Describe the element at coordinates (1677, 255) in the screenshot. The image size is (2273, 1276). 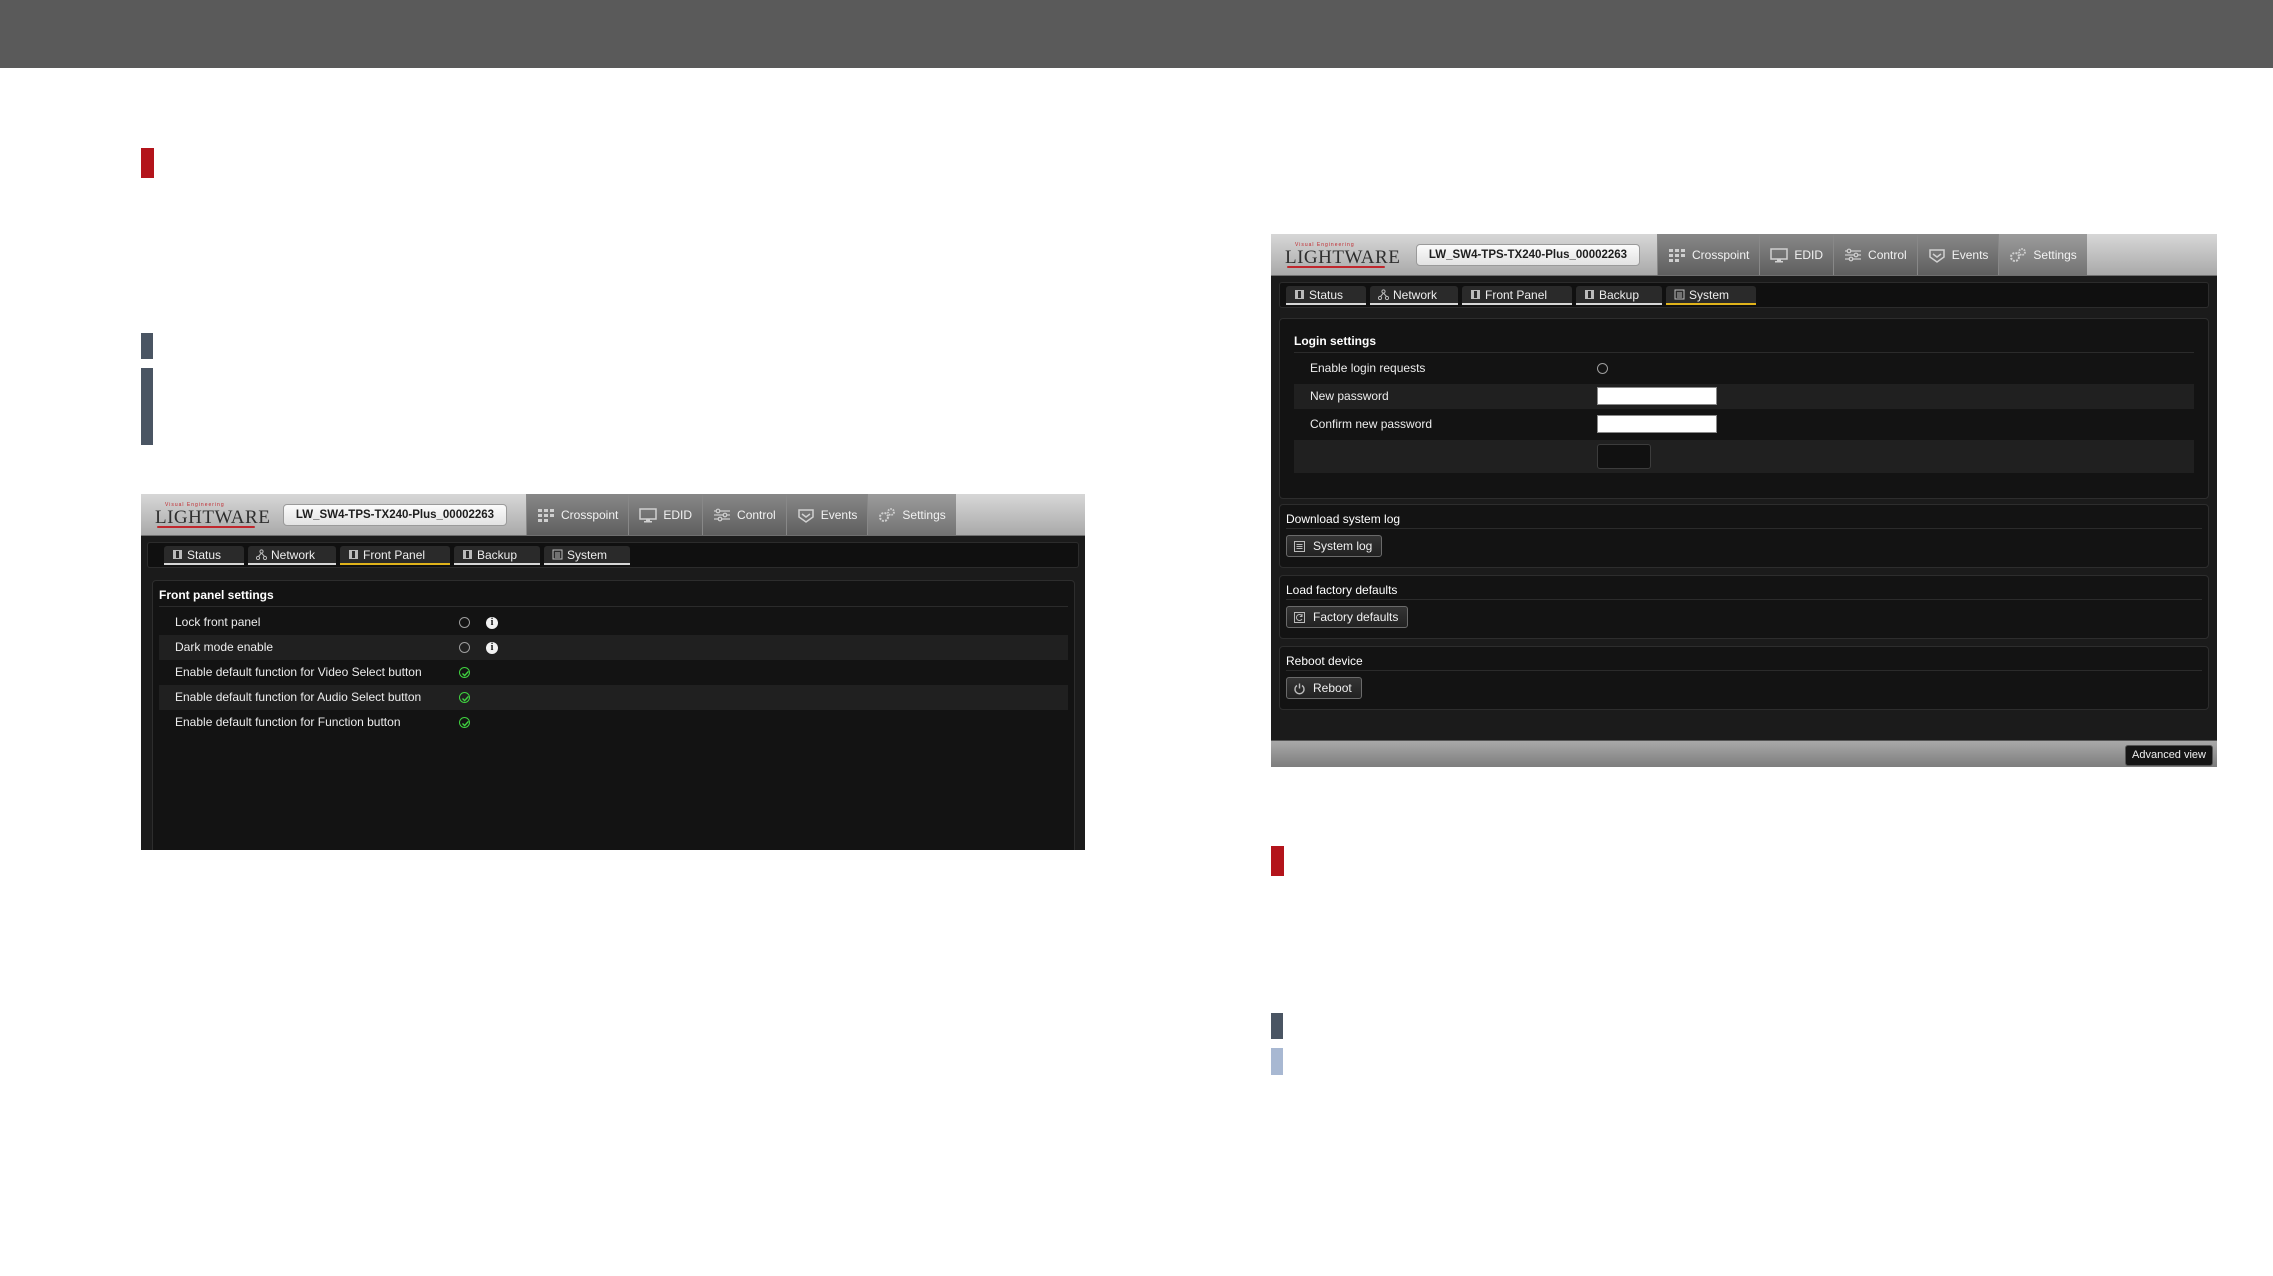
I see `grid-icon` at that location.